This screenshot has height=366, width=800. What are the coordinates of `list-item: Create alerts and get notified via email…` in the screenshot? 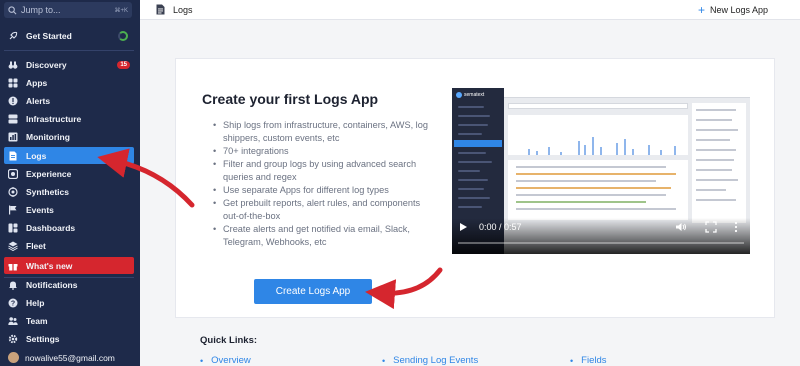 It's located at (320, 236).